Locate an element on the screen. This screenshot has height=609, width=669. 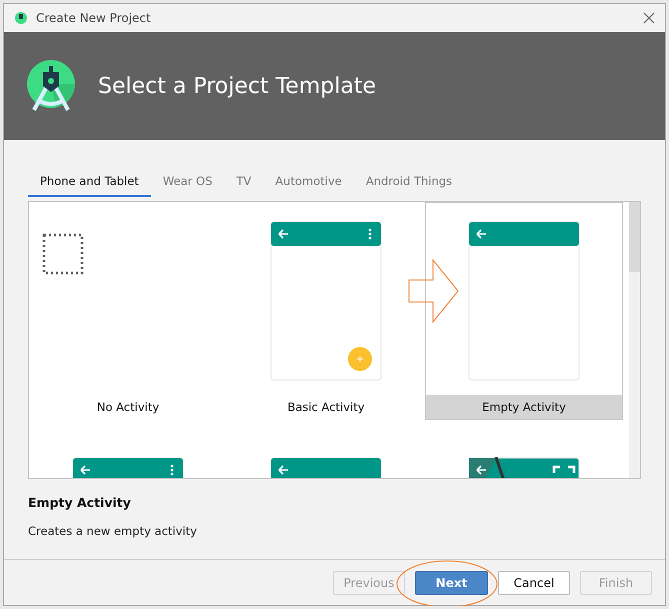
header-title: Select a Project Template is located at coordinates (237, 86).